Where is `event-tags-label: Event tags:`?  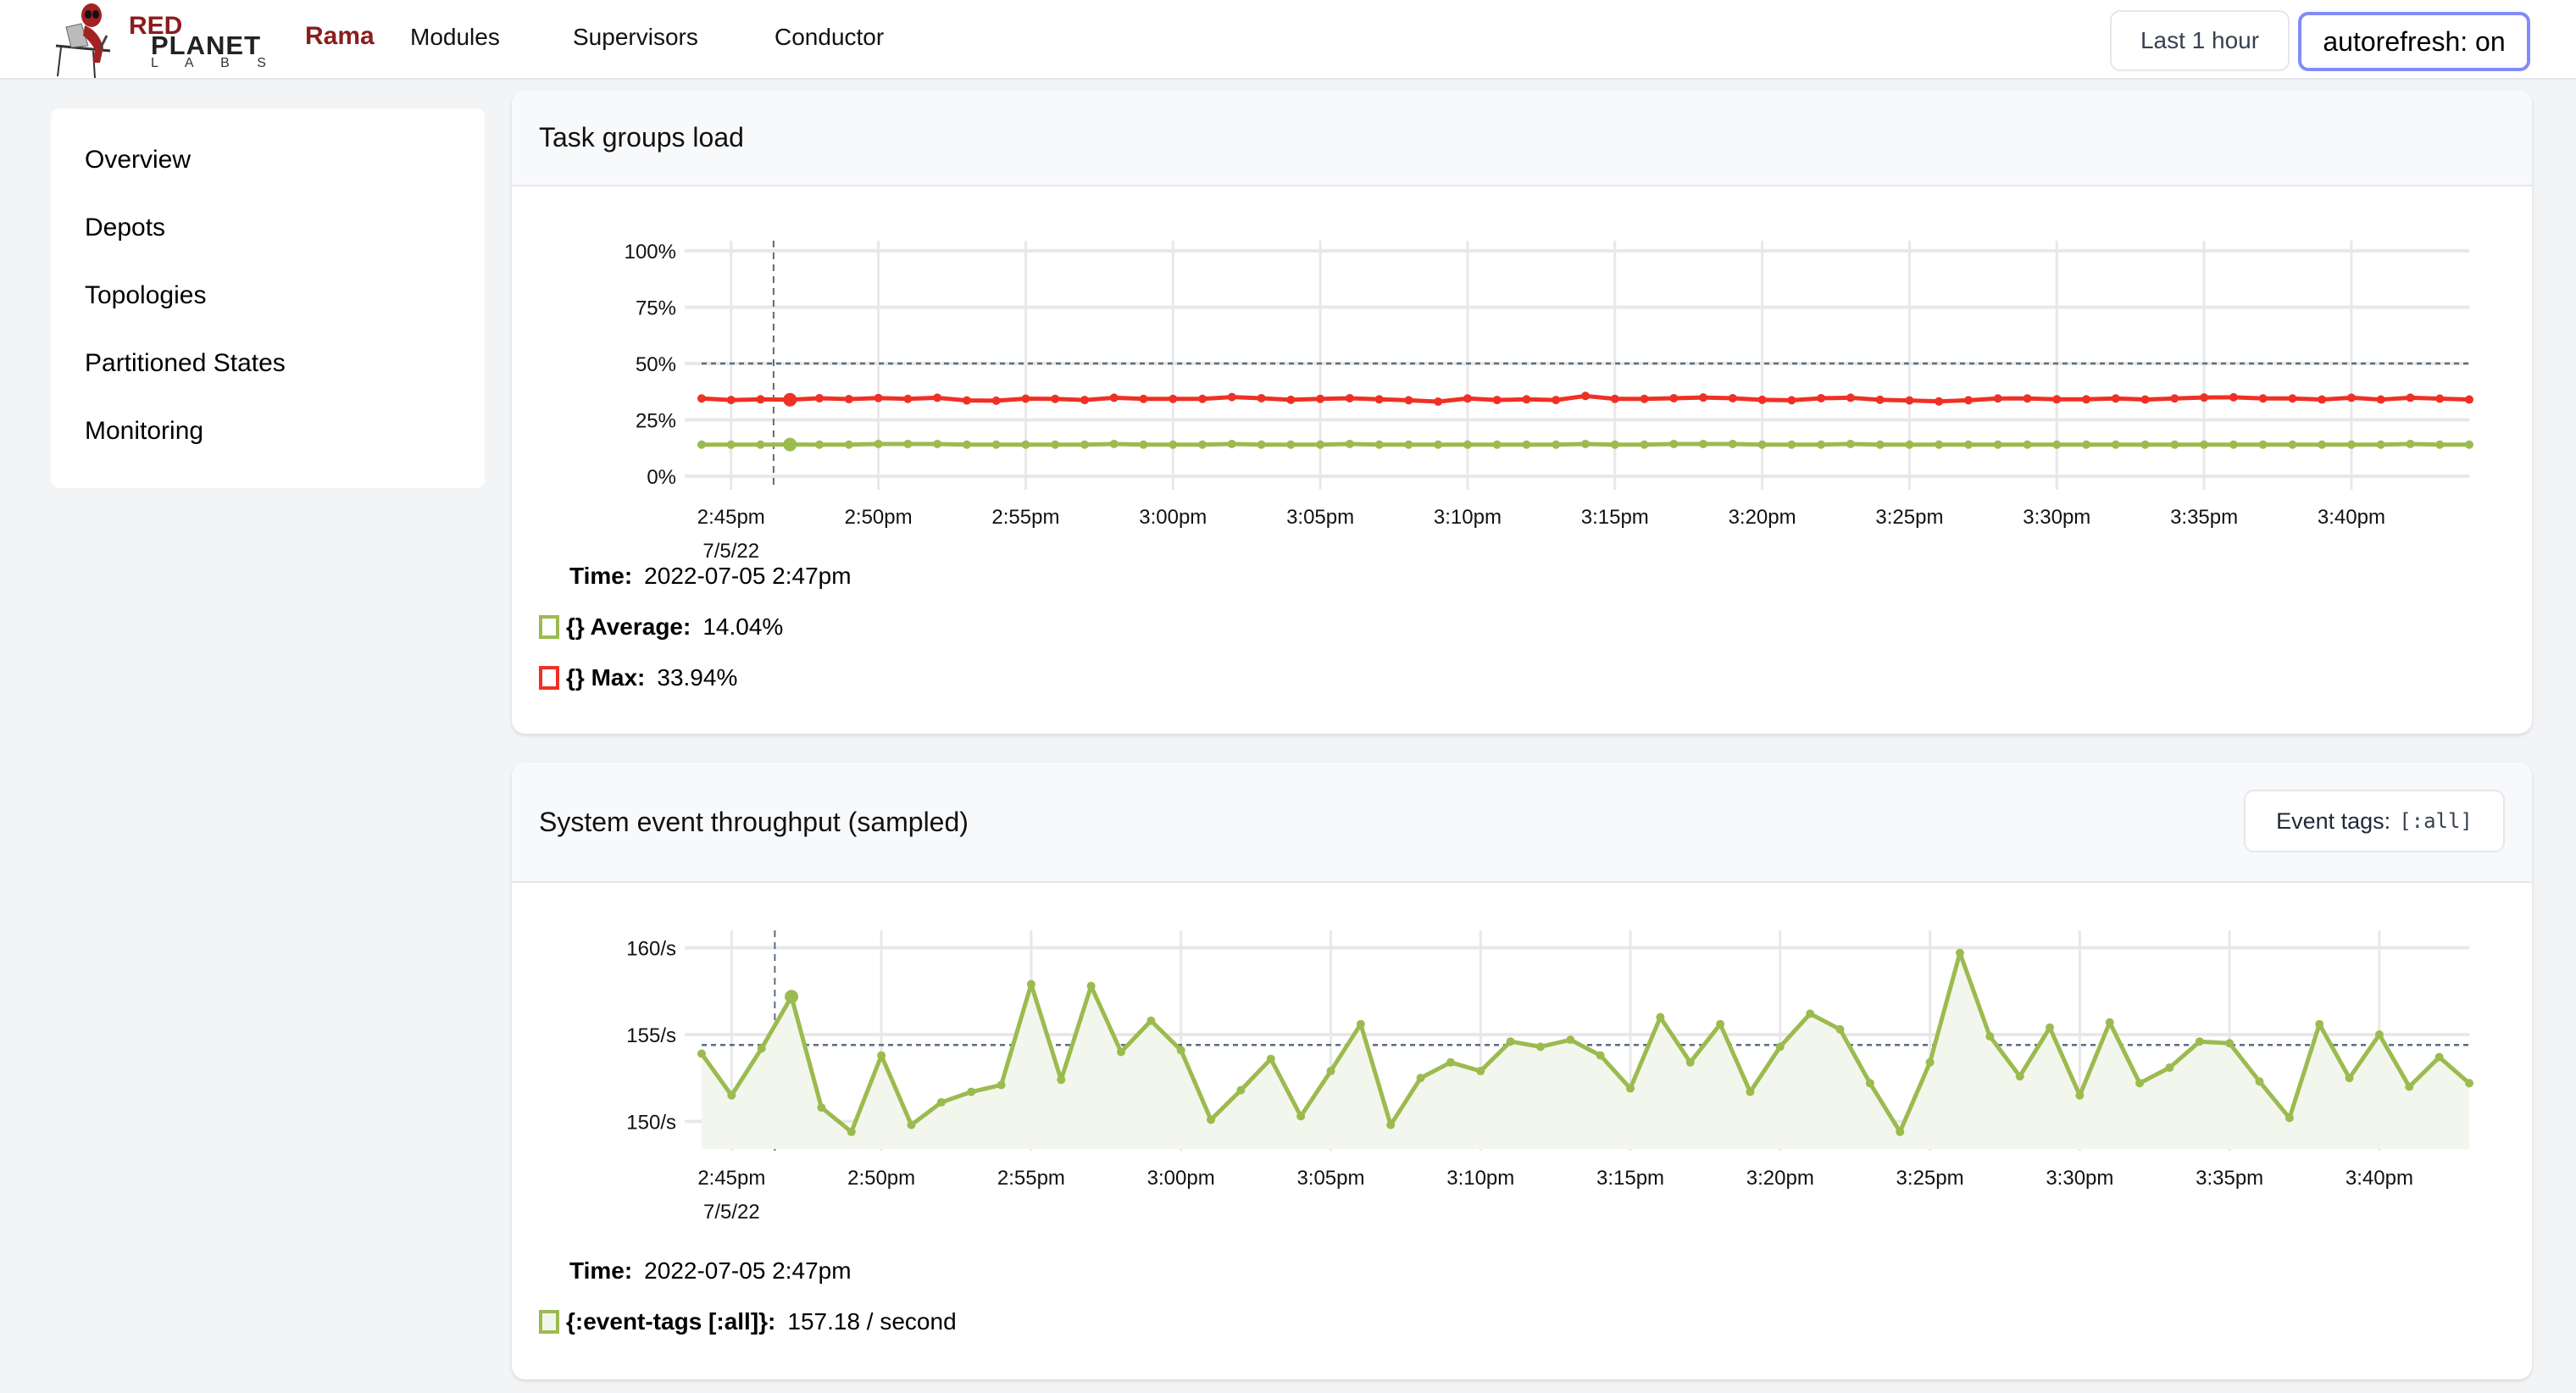
event-tags-label: Event tags: is located at coordinates (2333, 820).